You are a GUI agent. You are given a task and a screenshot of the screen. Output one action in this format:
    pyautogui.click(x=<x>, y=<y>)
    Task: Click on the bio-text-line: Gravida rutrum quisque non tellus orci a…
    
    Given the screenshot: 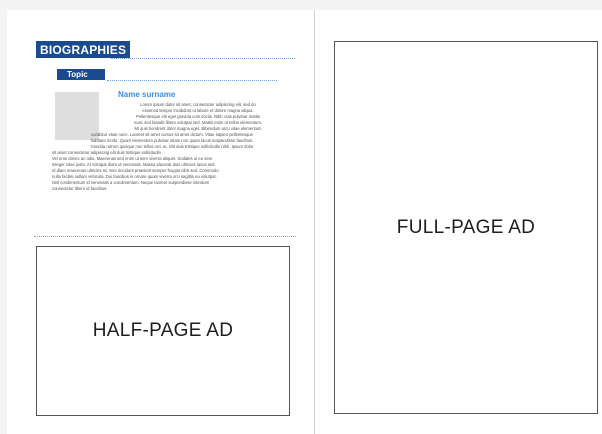 What is the action you would take?
    pyautogui.click(x=172, y=146)
    